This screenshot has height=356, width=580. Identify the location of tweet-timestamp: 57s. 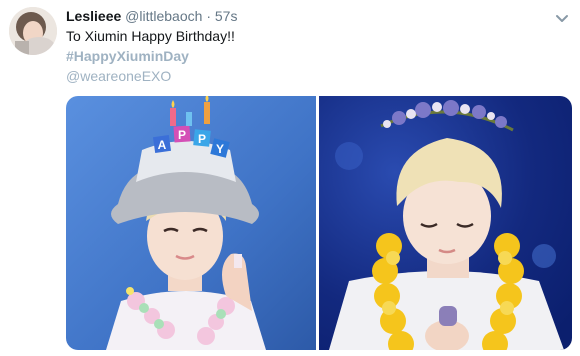
(226, 16).